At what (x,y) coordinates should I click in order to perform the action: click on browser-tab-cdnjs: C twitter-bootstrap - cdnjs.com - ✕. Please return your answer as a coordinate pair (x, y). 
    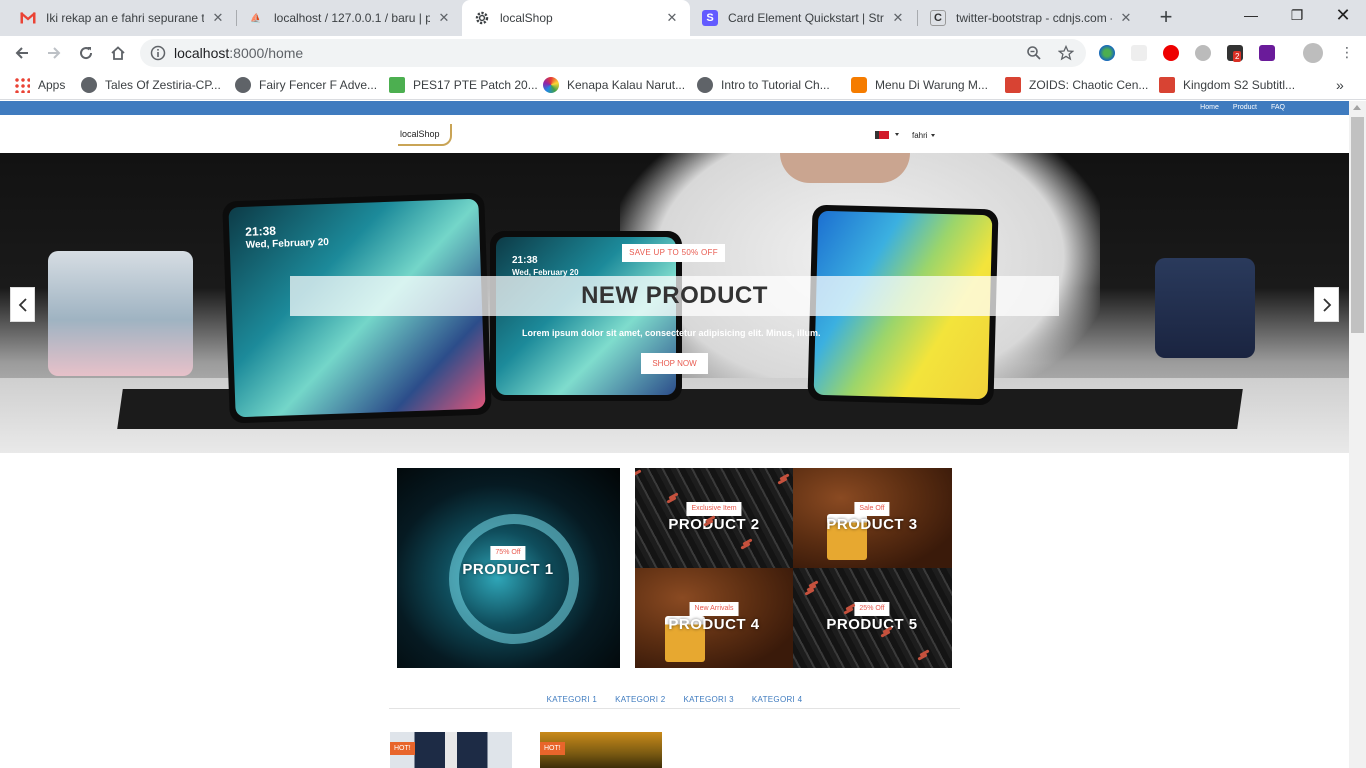
    Looking at the image, I should click on (1031, 18).